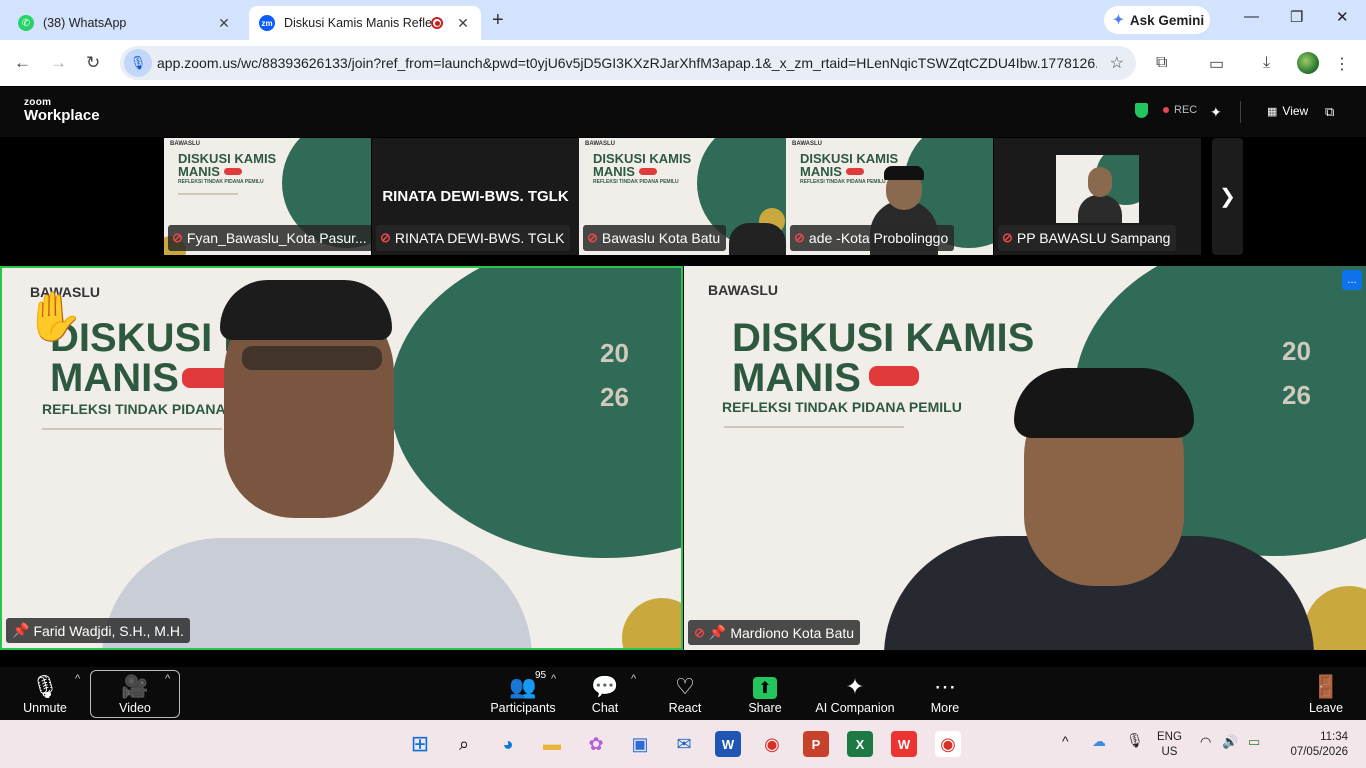  I want to click on back-icon: ←, so click(22, 63).